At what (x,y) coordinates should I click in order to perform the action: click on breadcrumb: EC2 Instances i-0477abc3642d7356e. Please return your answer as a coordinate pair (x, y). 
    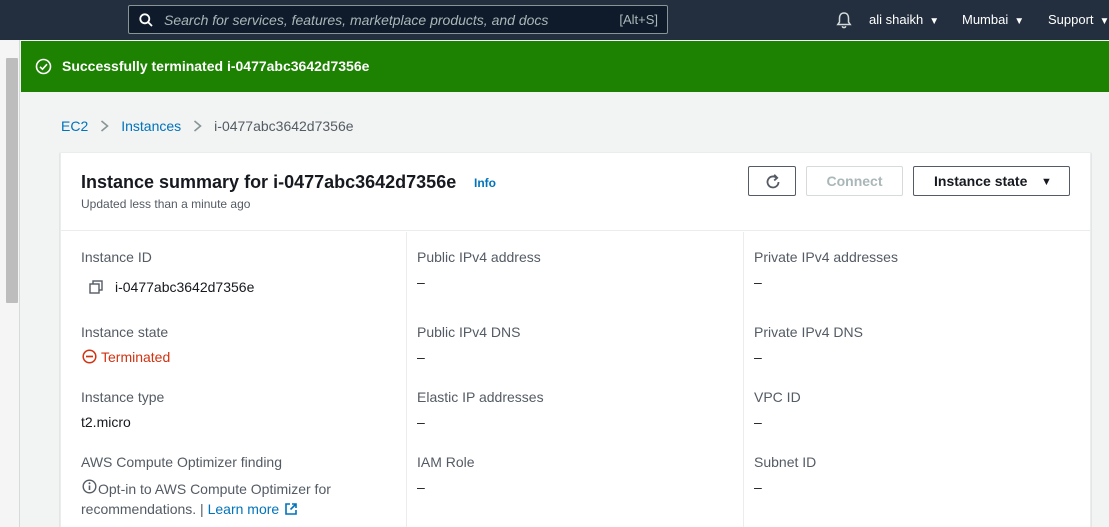
    Looking at the image, I should click on (207, 126).